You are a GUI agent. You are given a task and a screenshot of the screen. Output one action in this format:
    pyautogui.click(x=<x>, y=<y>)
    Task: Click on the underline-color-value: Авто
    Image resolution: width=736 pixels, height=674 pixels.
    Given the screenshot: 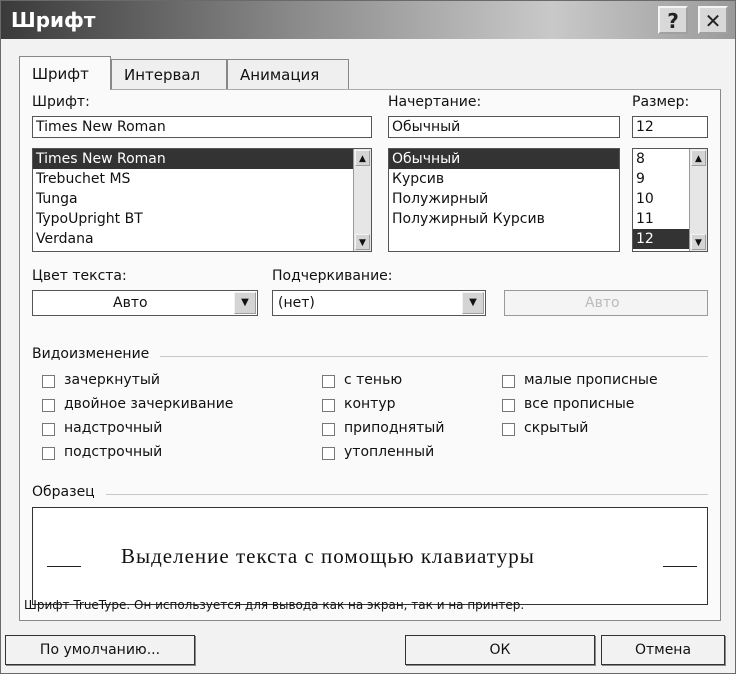 What is the action you would take?
    pyautogui.click(x=602, y=303)
    